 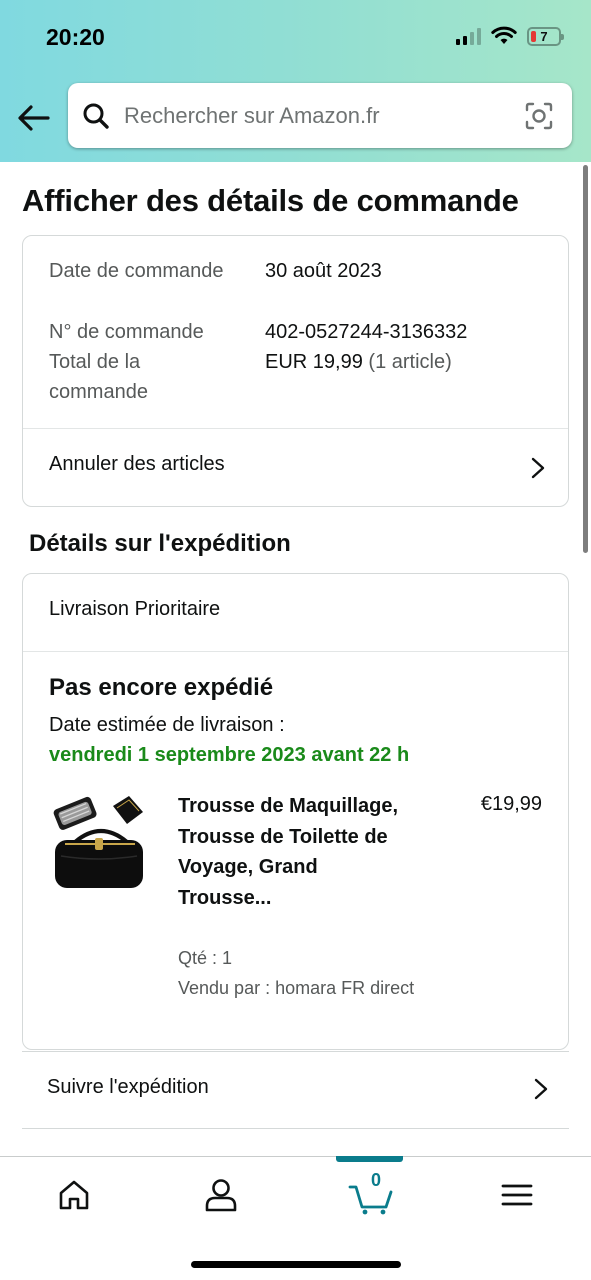 I want to click on order-total-label: Total de la commande, so click(x=98, y=377).